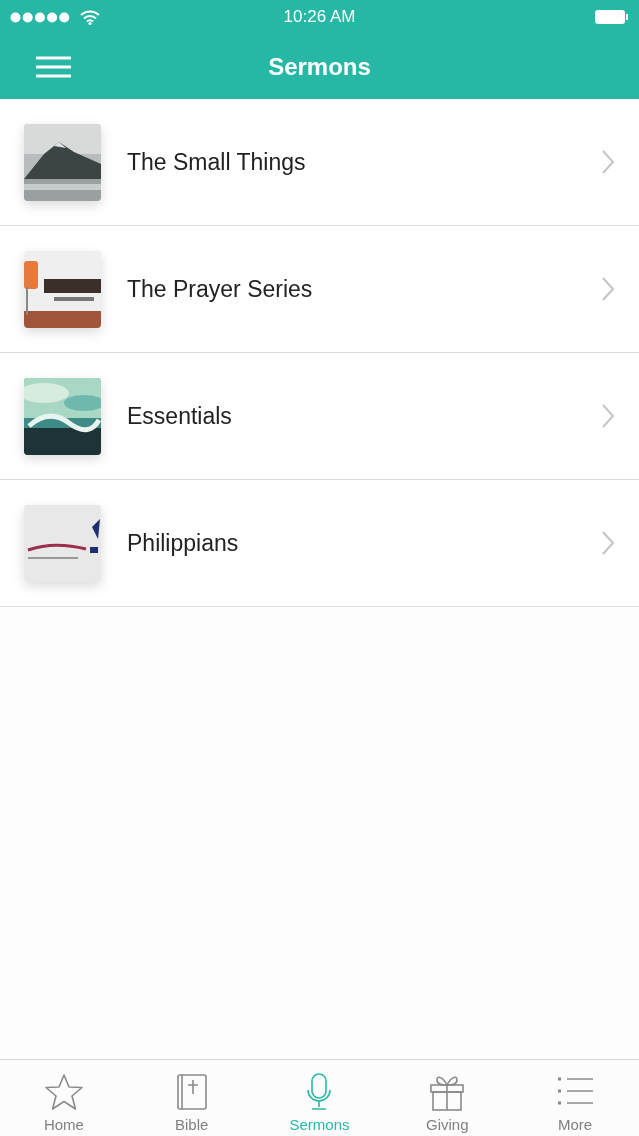  I want to click on tab-bar-item: Giving, so click(447, 1098).